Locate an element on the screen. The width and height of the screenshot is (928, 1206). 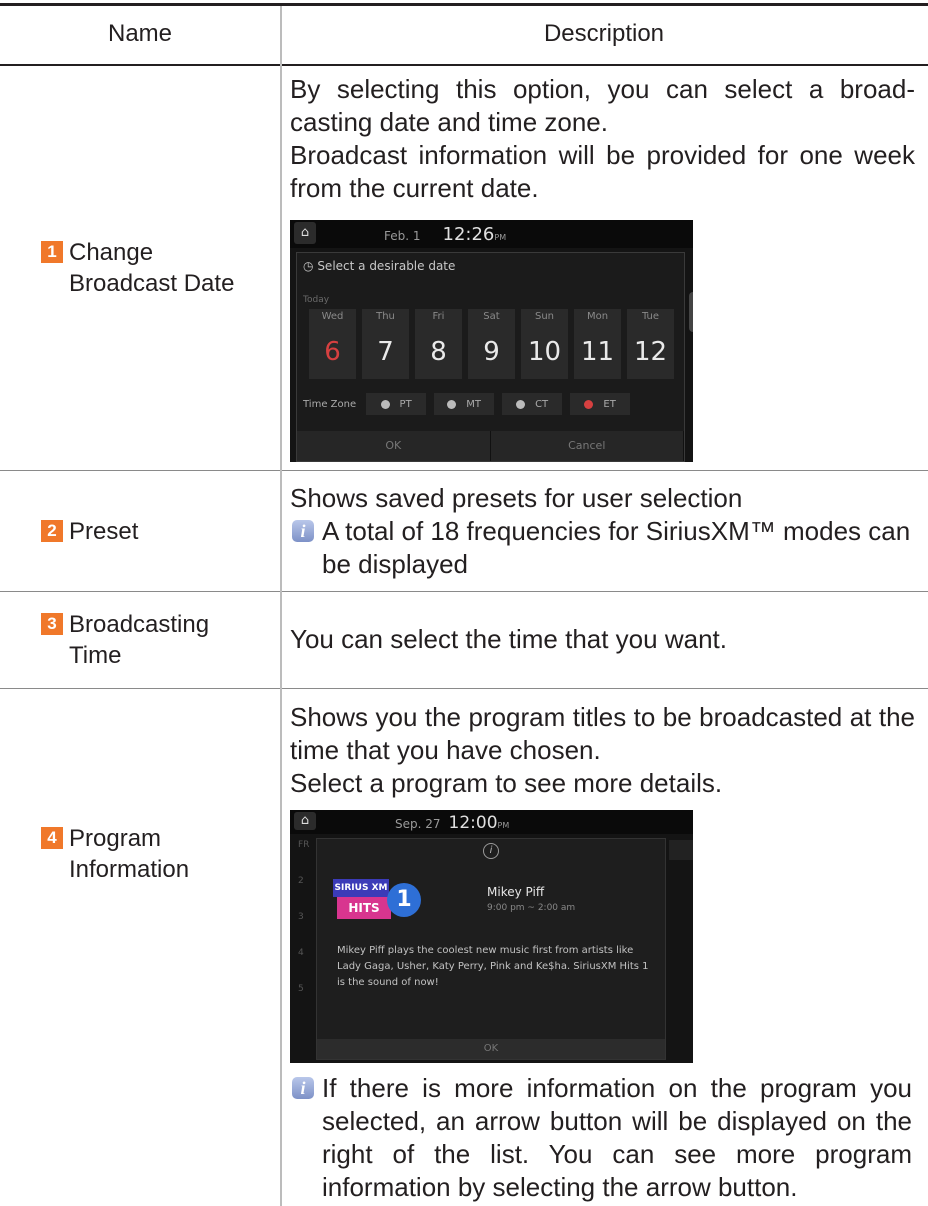
status-bar: ⌂ Sep. 27 12:00PM is located at coordinates (491, 822).